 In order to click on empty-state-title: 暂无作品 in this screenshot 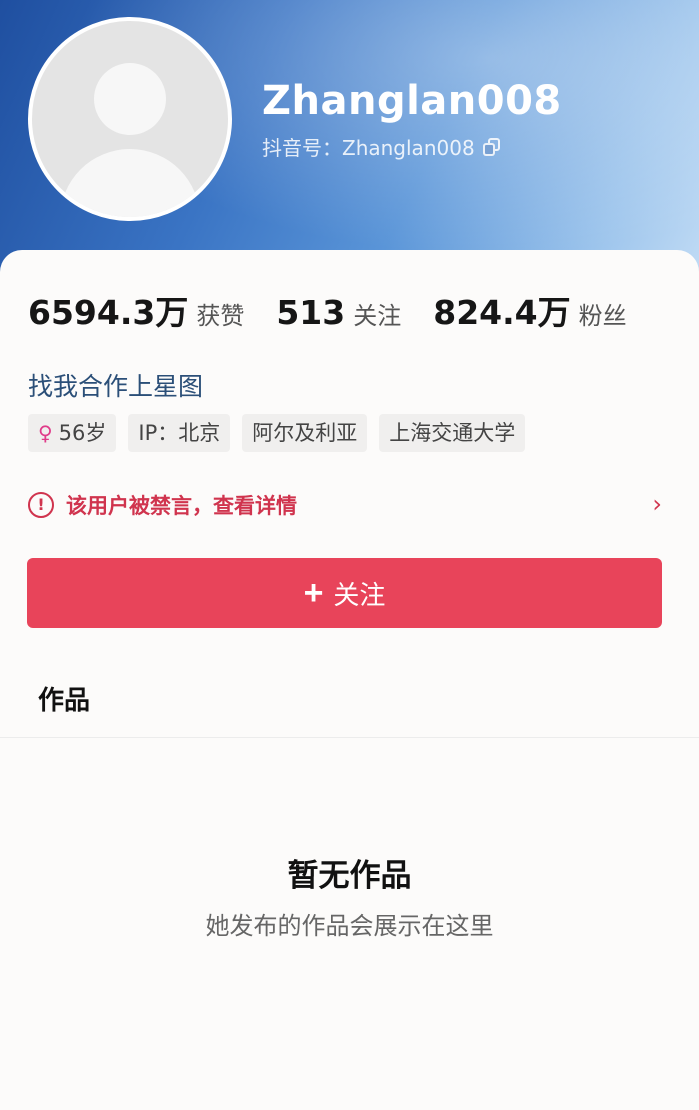, I will do `click(349, 876)`.